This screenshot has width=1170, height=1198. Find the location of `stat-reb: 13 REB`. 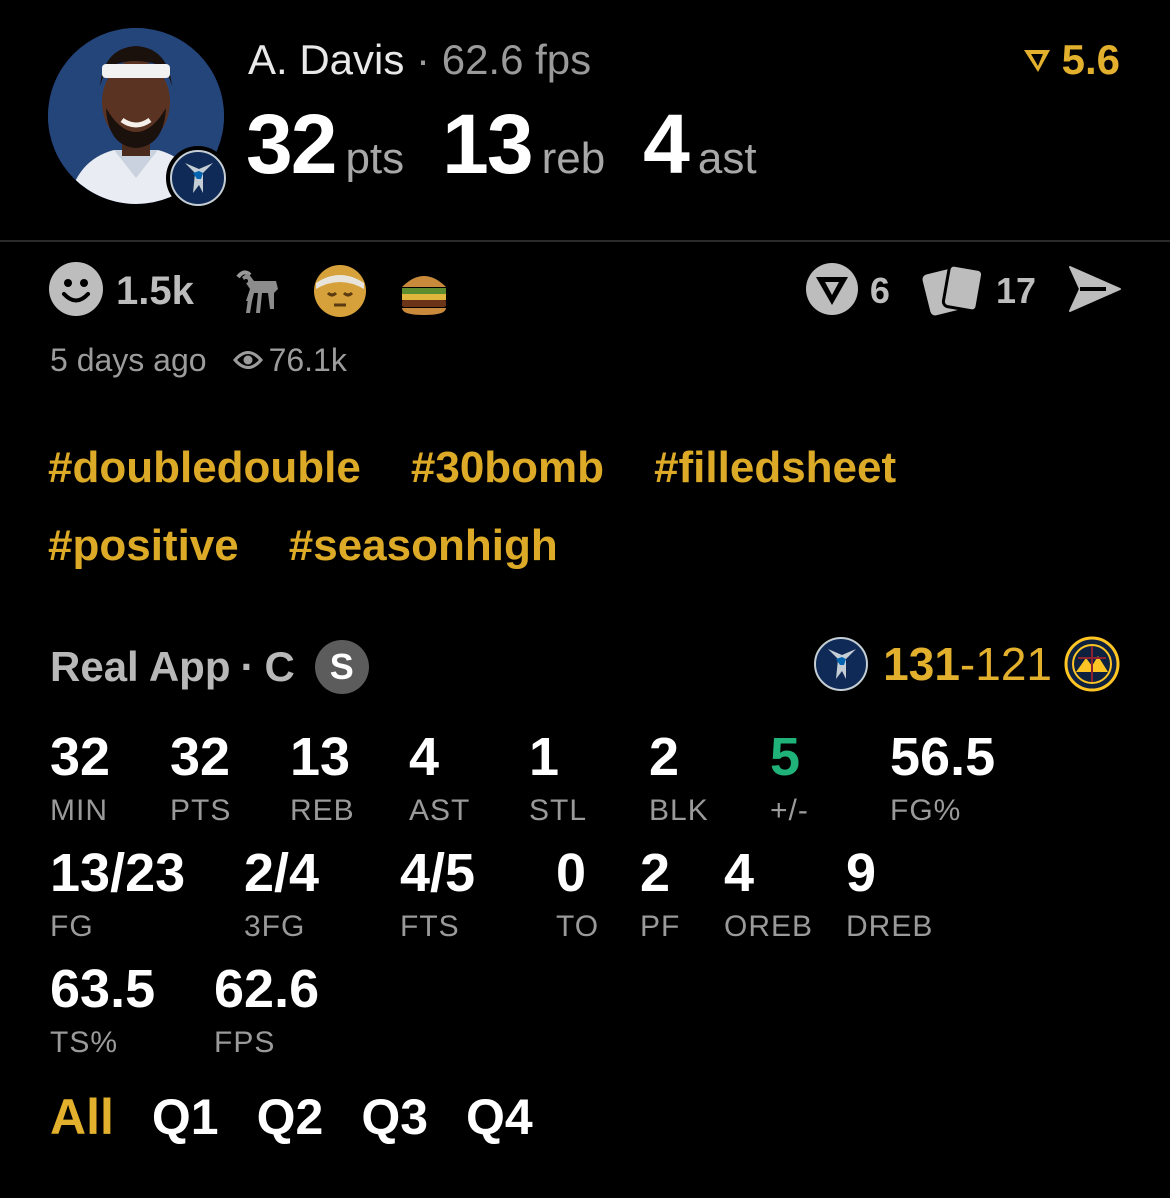

stat-reb: 13 REB is located at coordinates (322, 778).